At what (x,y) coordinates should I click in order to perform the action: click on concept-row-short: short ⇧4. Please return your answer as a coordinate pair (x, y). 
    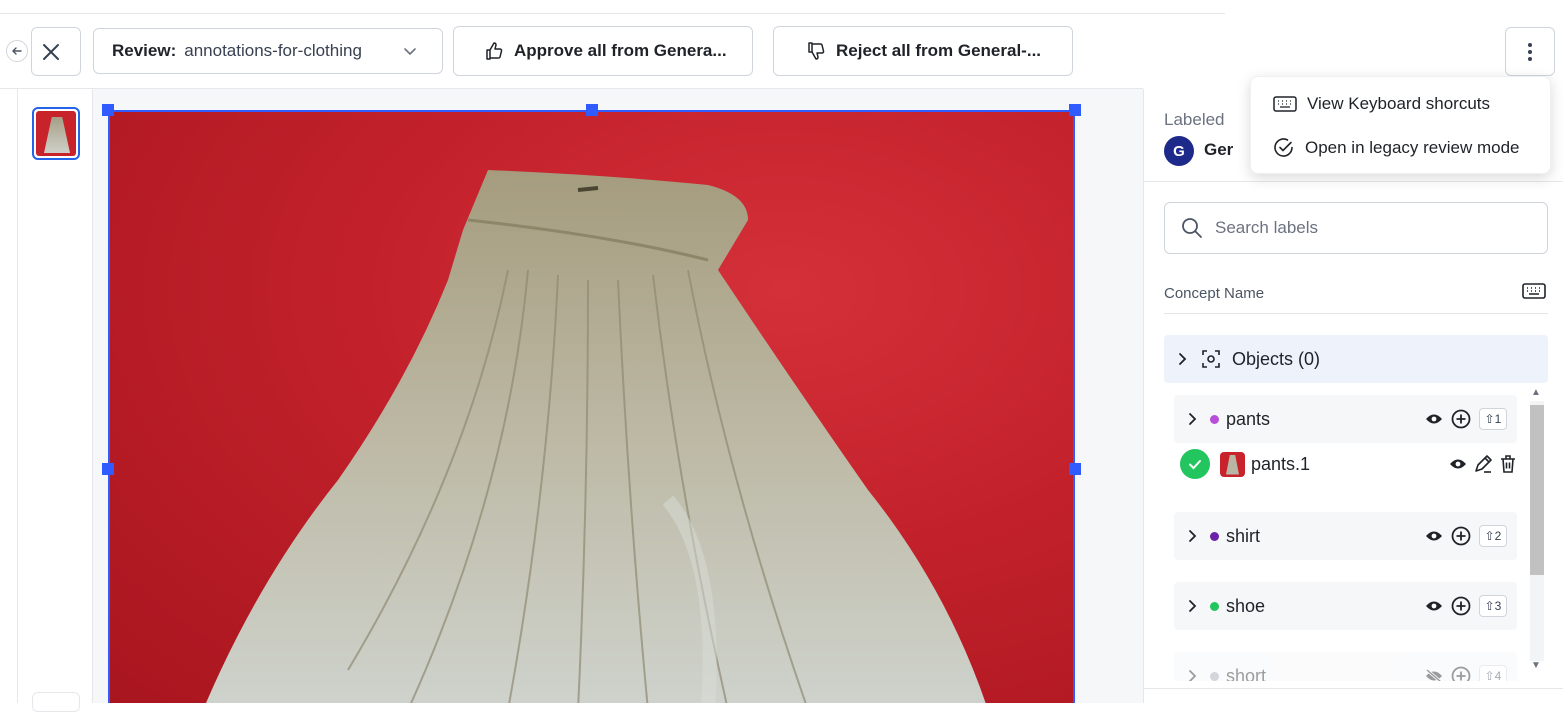
    Looking at the image, I should click on (1345, 666).